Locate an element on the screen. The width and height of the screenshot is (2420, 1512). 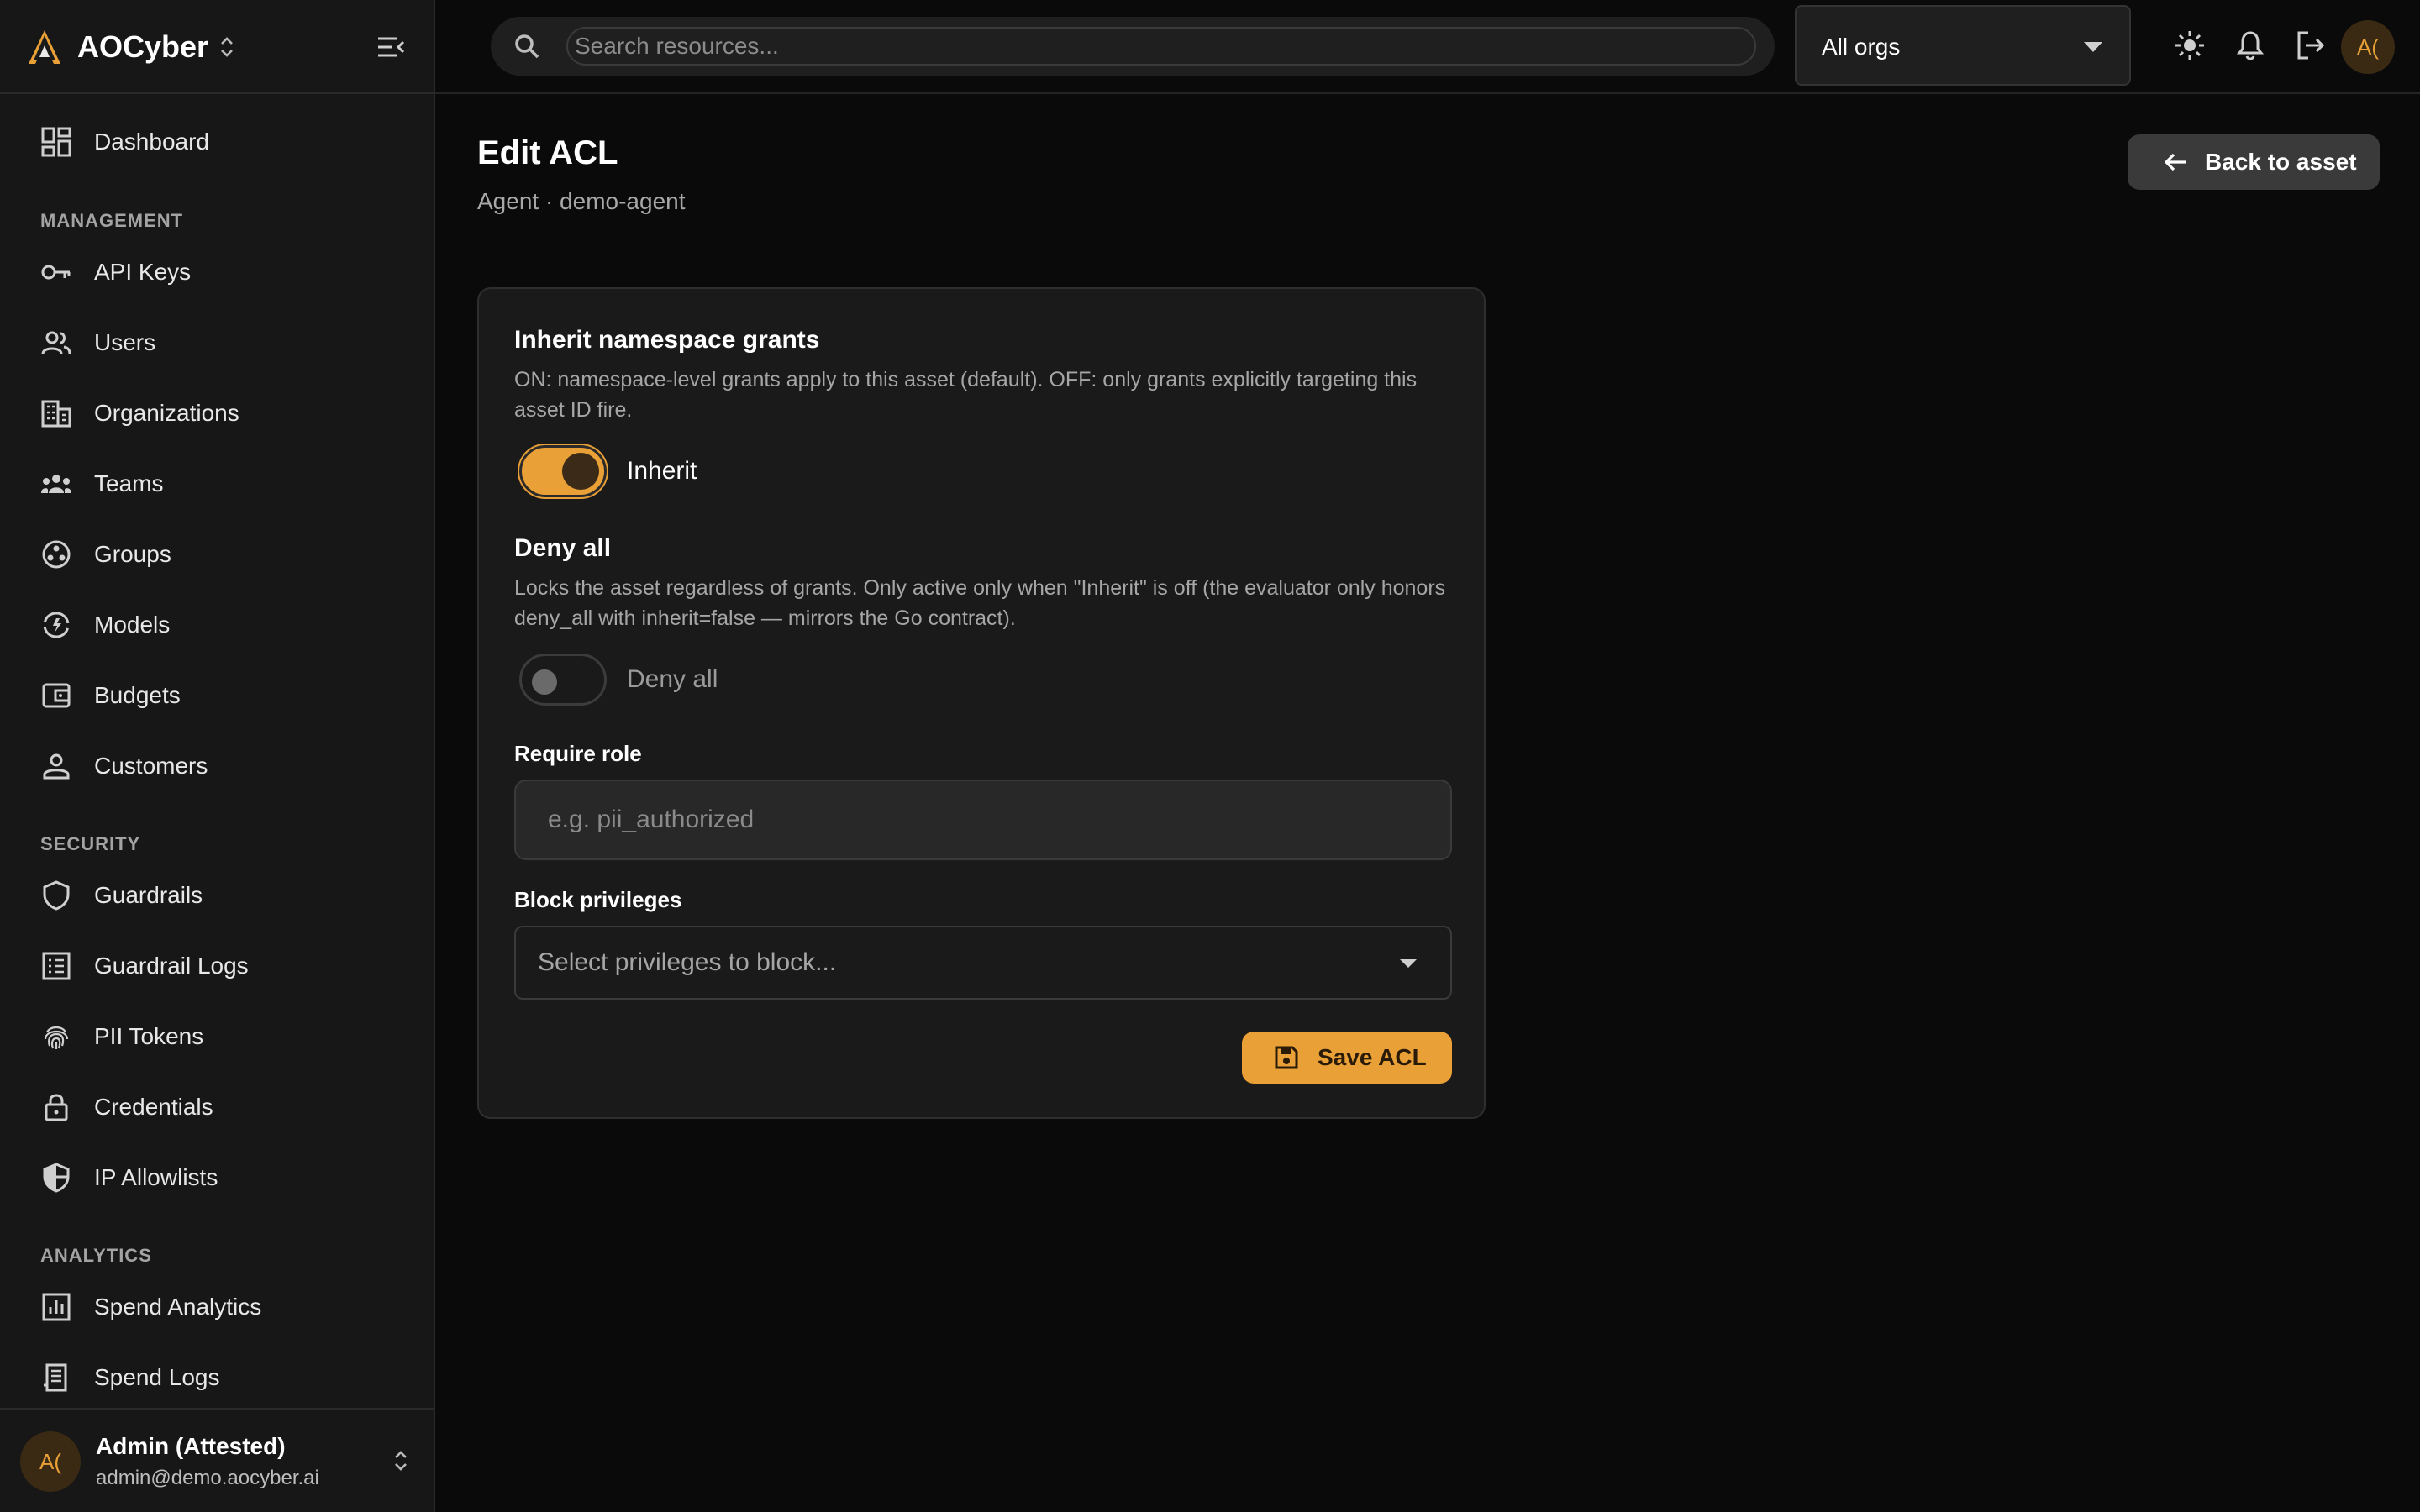
section-title-management: MANAGEMENT is located at coordinates (112, 220).